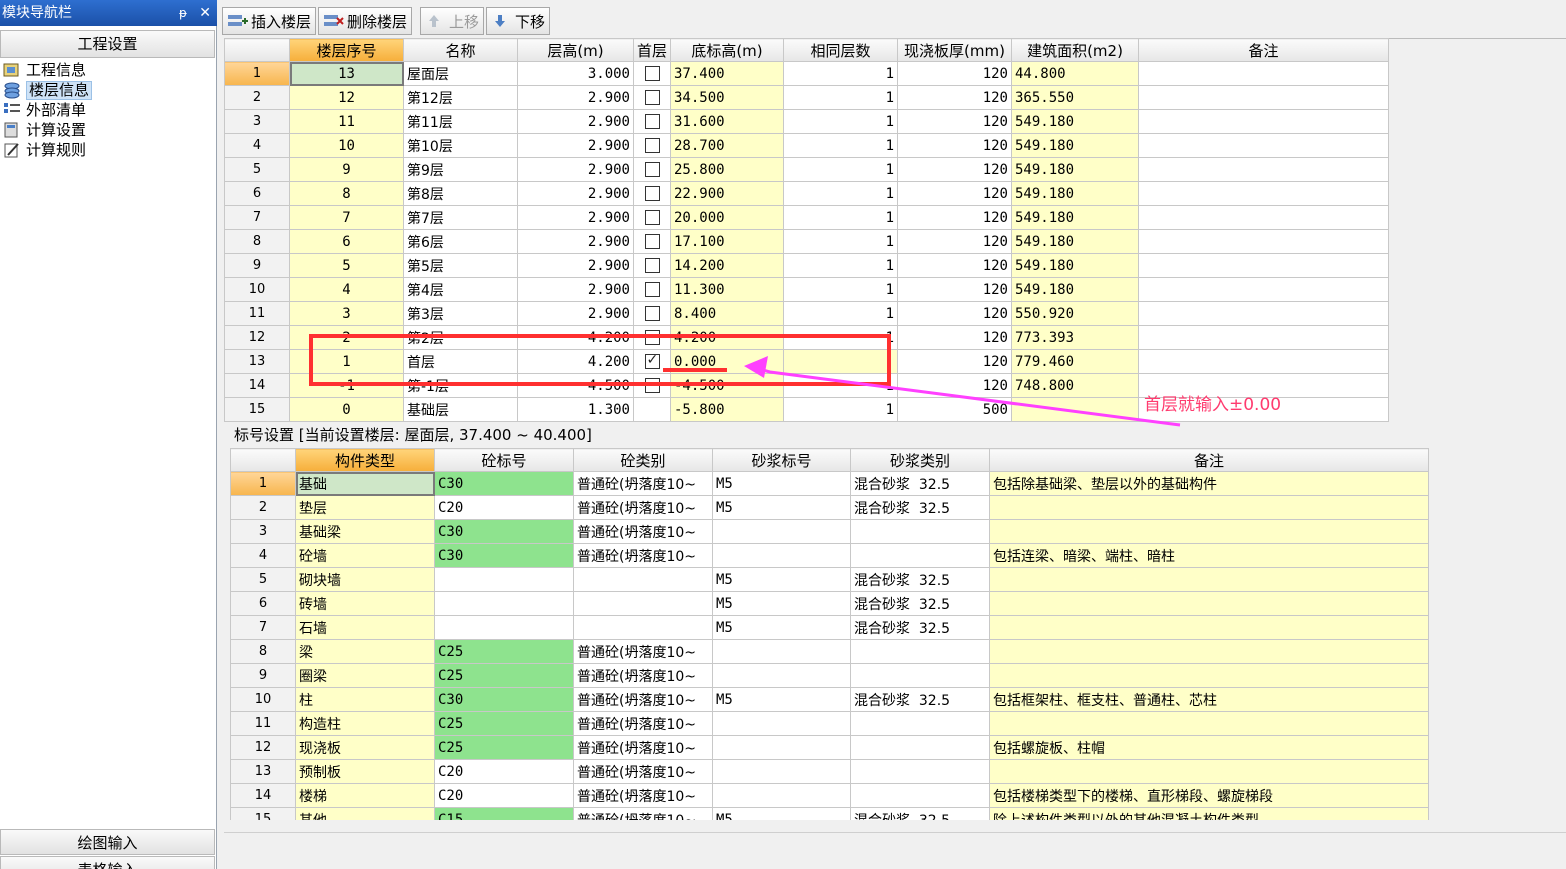 The height and width of the screenshot is (869, 1566). Describe the element at coordinates (346, 241) in the screenshot. I see `floor-seq-cell: 6` at that location.